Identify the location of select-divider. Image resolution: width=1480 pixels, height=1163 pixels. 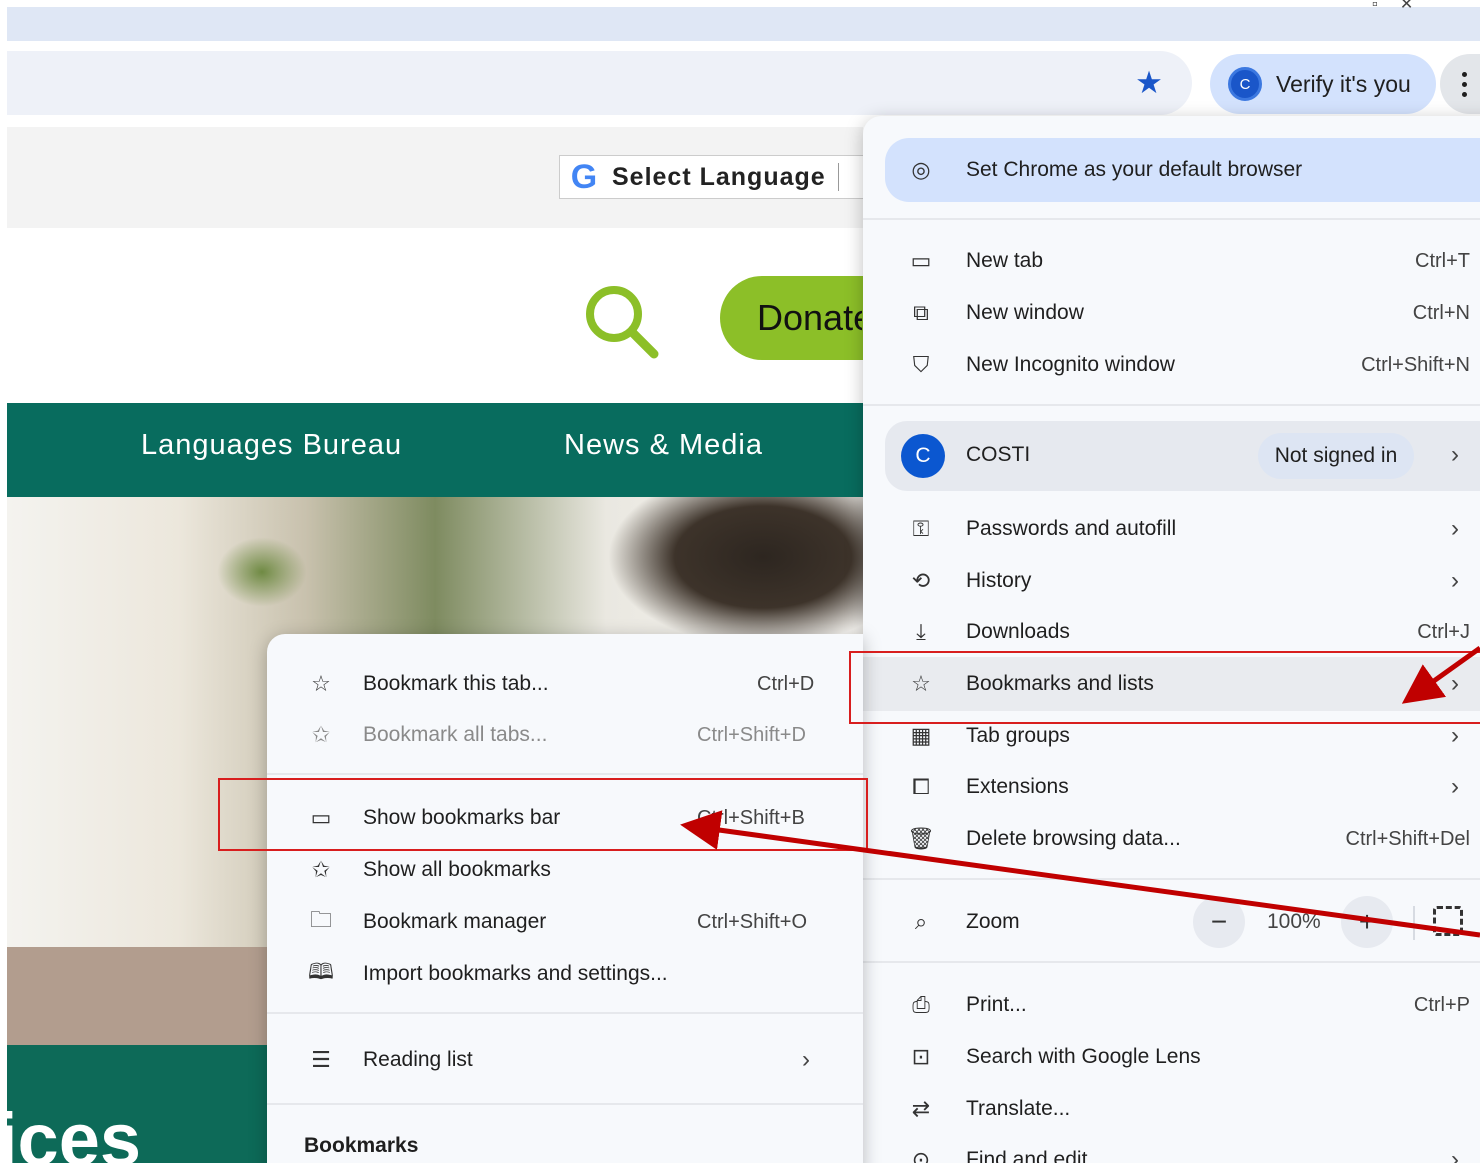
(838, 177).